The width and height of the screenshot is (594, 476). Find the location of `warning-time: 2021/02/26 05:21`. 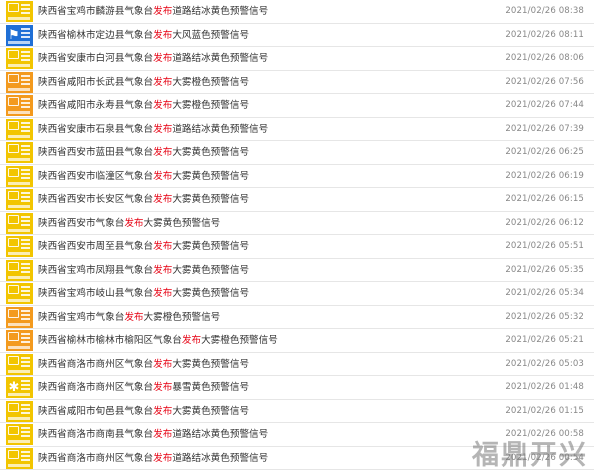

warning-time: 2021/02/26 05:21 is located at coordinates (544, 340).